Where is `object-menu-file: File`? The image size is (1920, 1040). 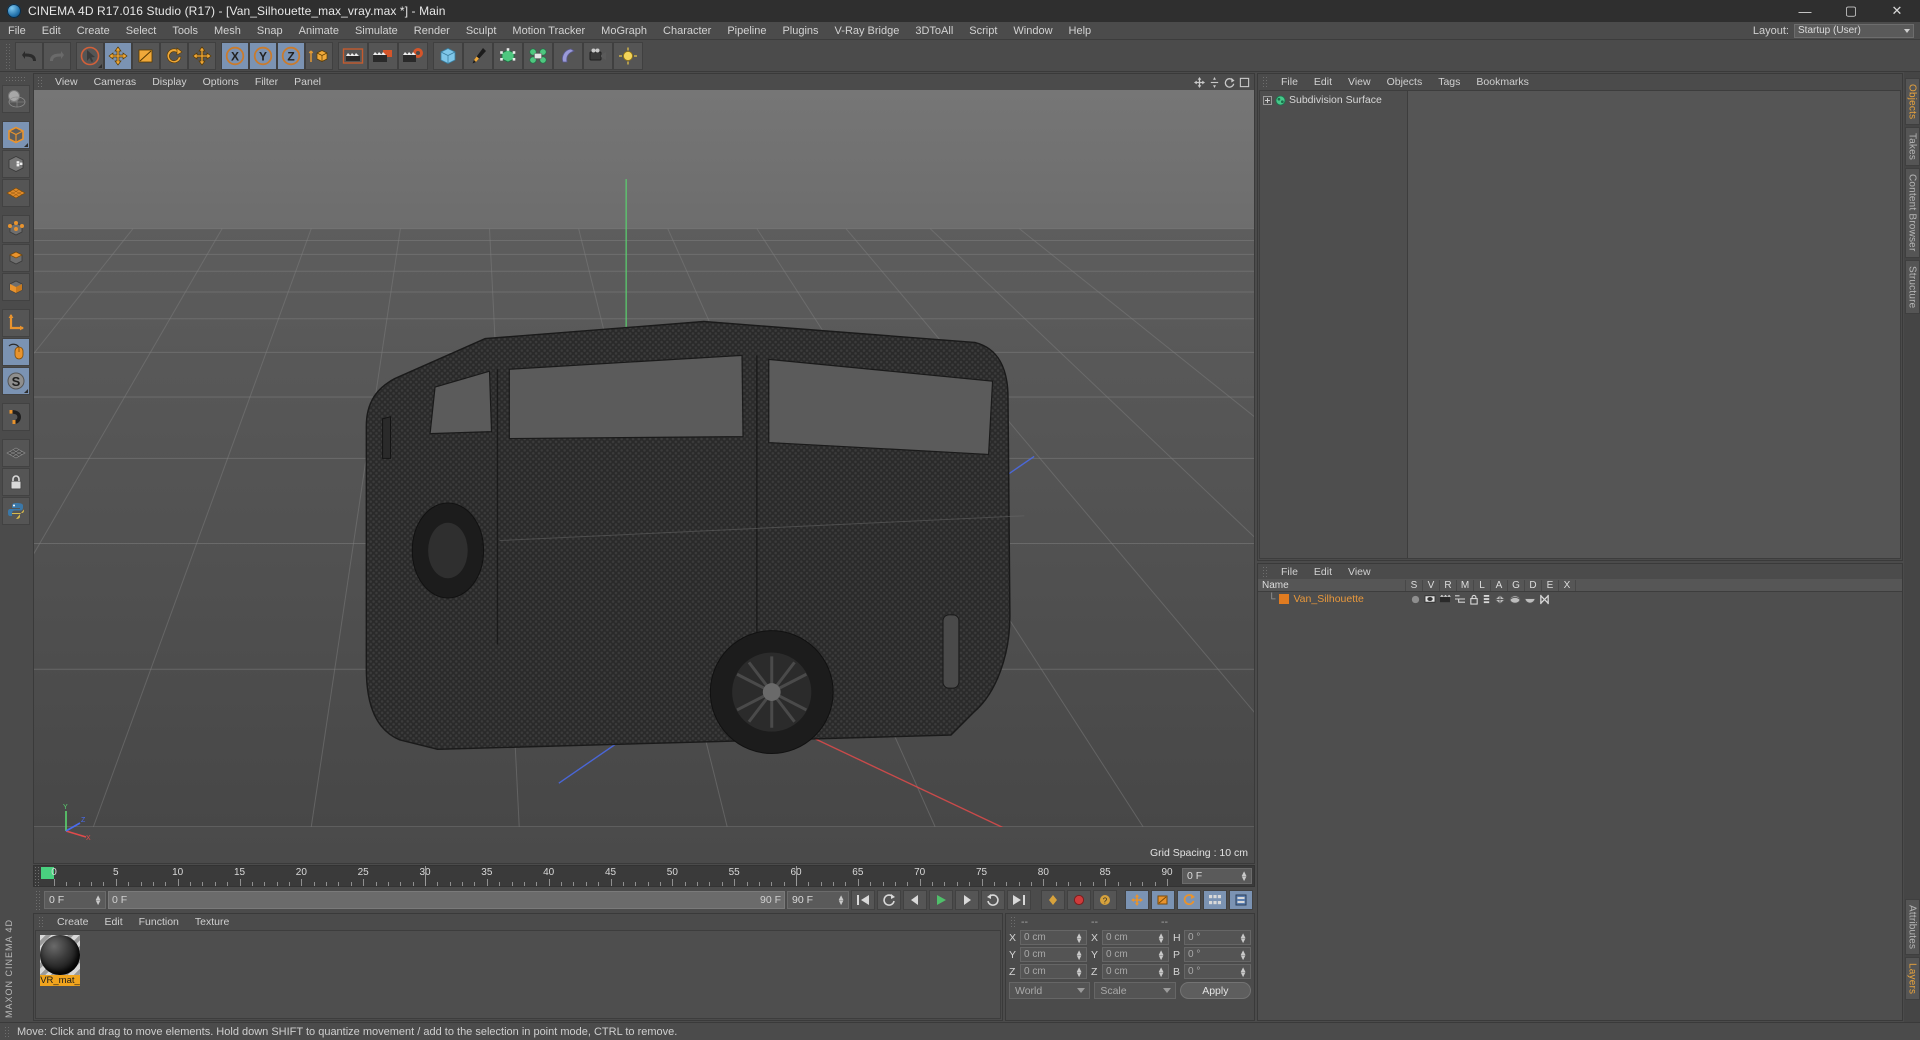 object-menu-file: File is located at coordinates (1289, 82).